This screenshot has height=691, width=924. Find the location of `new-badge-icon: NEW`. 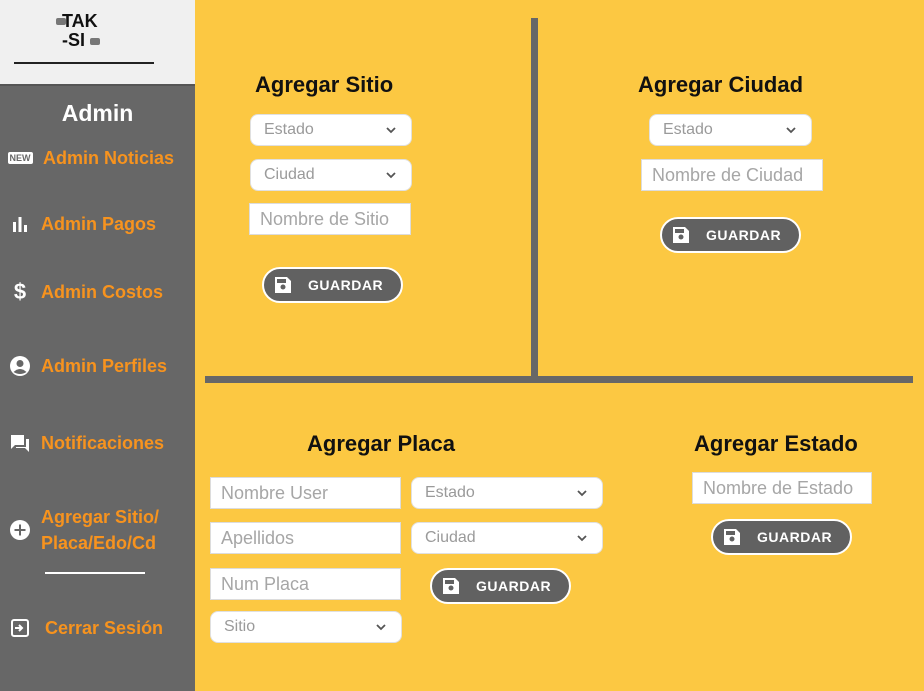

new-badge-icon: NEW is located at coordinates (20, 158).